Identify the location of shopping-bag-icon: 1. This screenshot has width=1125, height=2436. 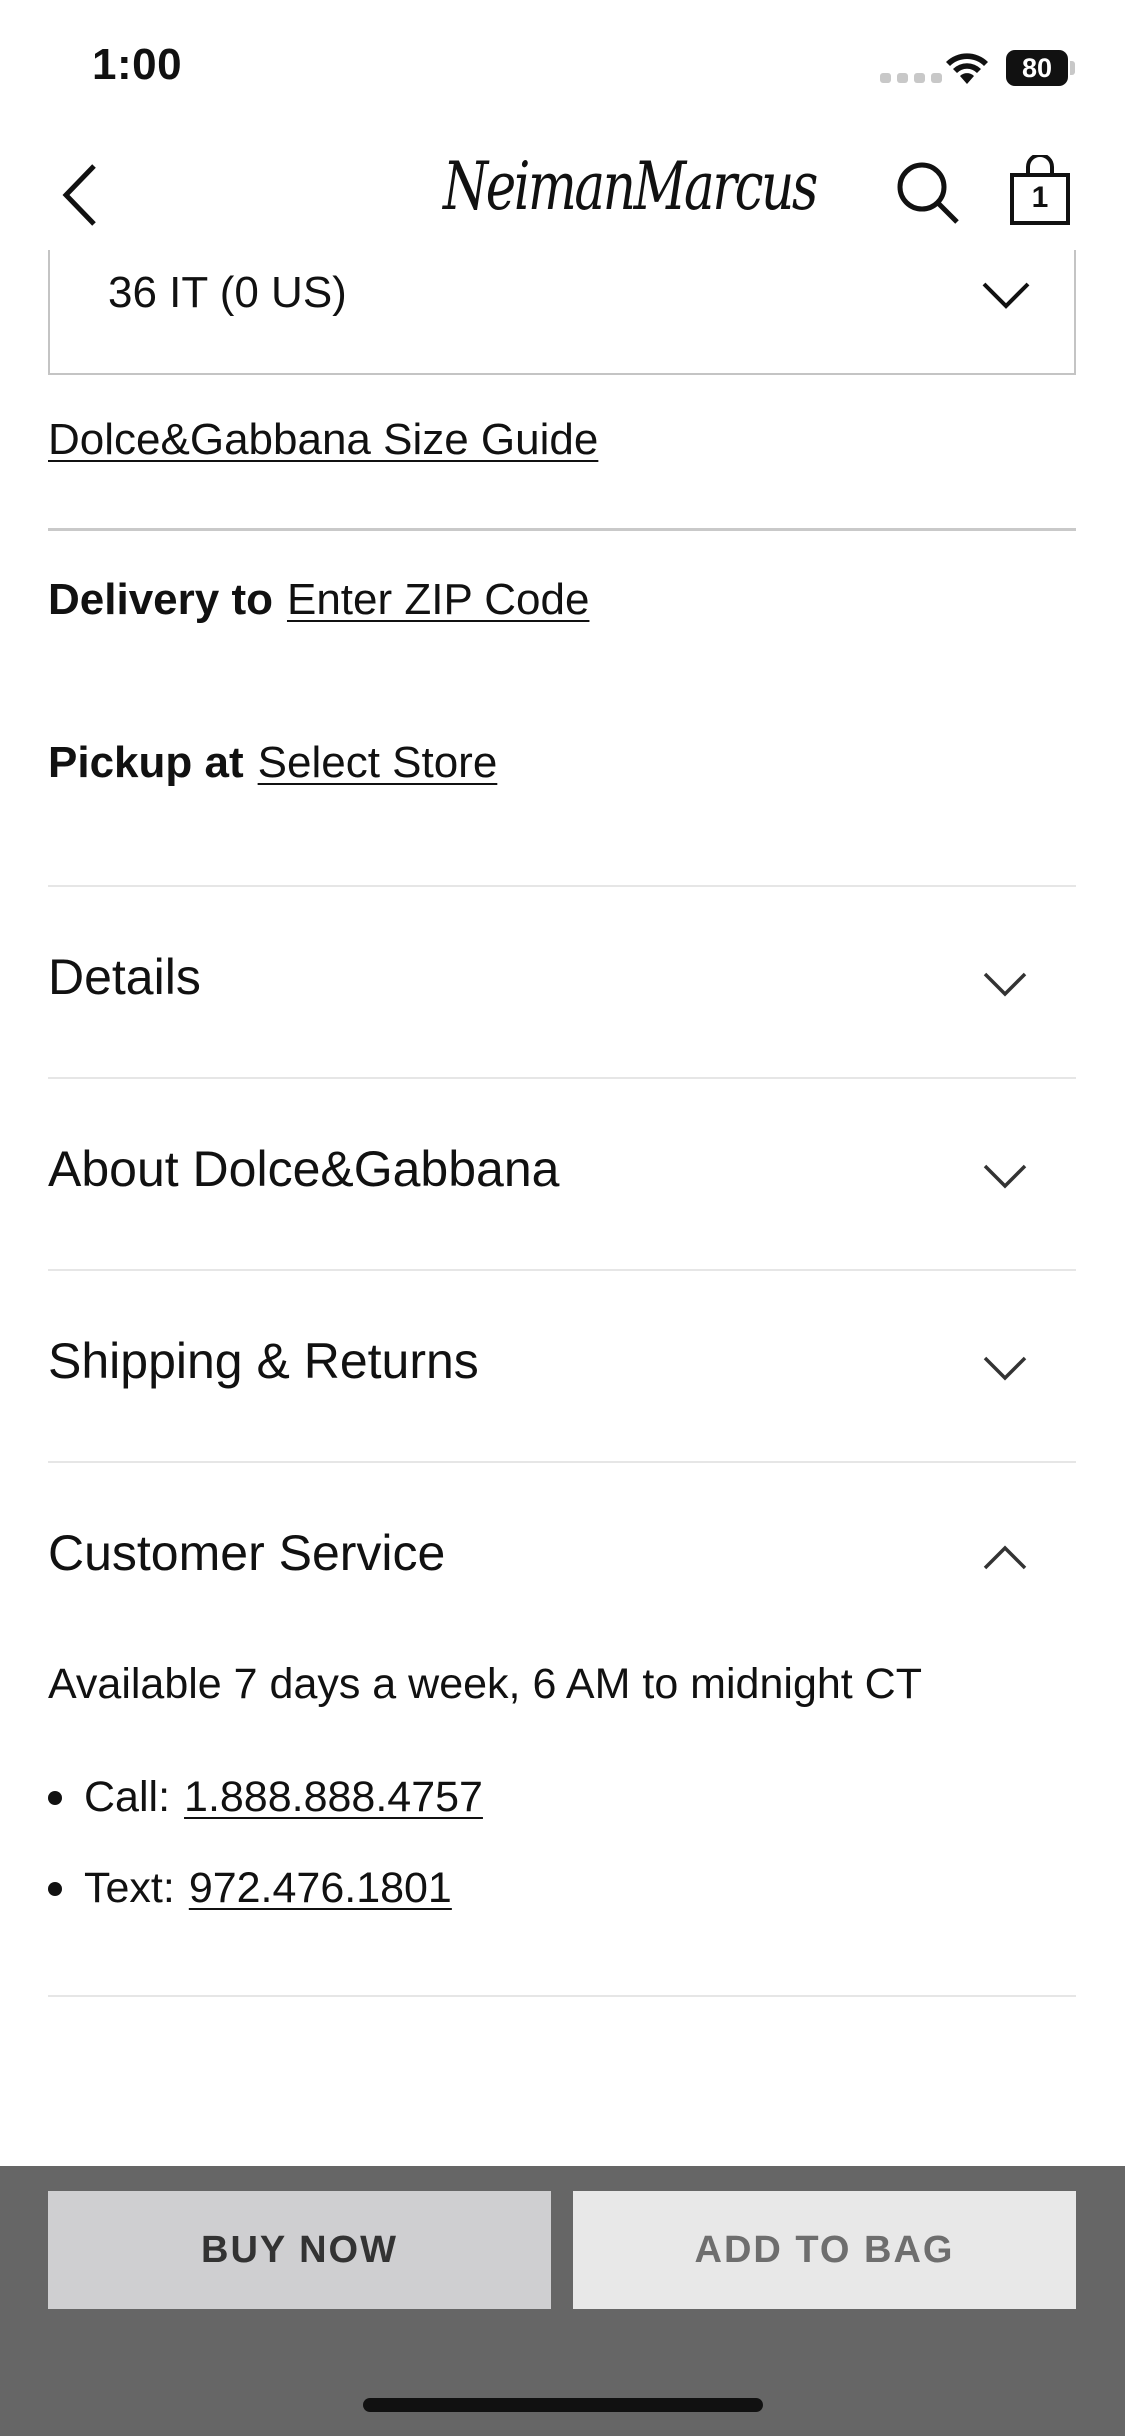
(1040, 190).